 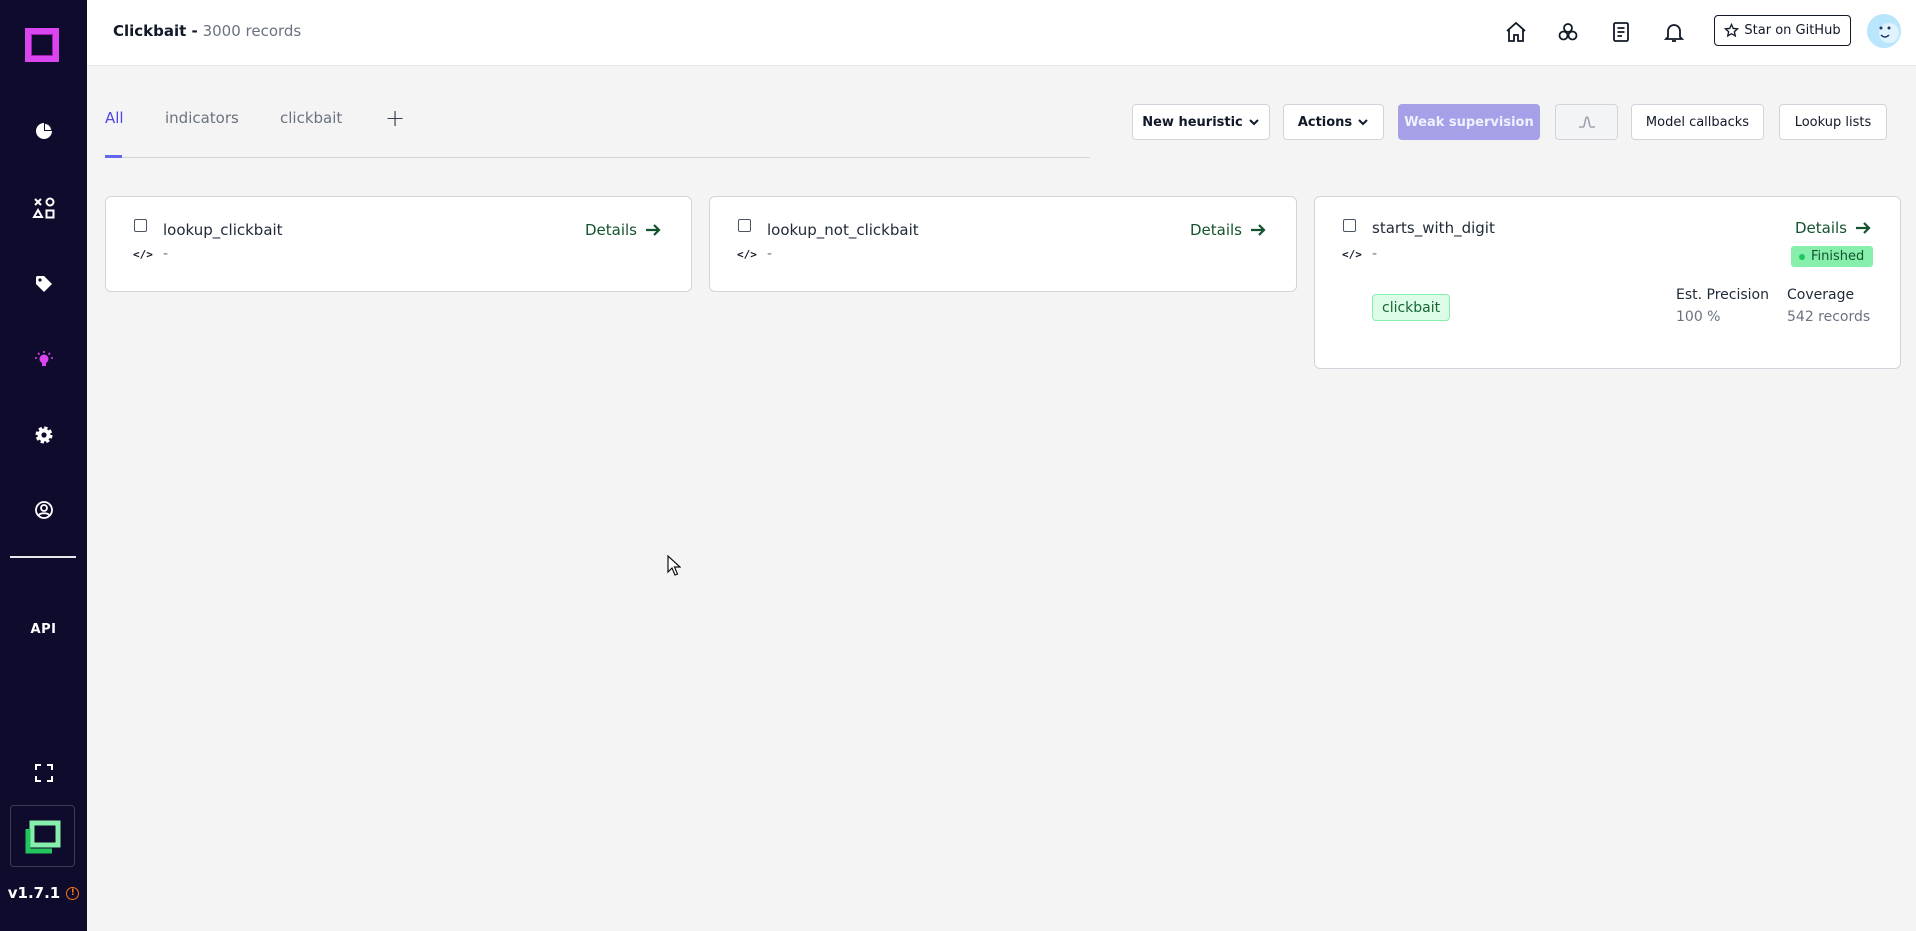 What do you see at coordinates (1732, 30) in the screenshot?
I see `star-icon` at bounding box center [1732, 30].